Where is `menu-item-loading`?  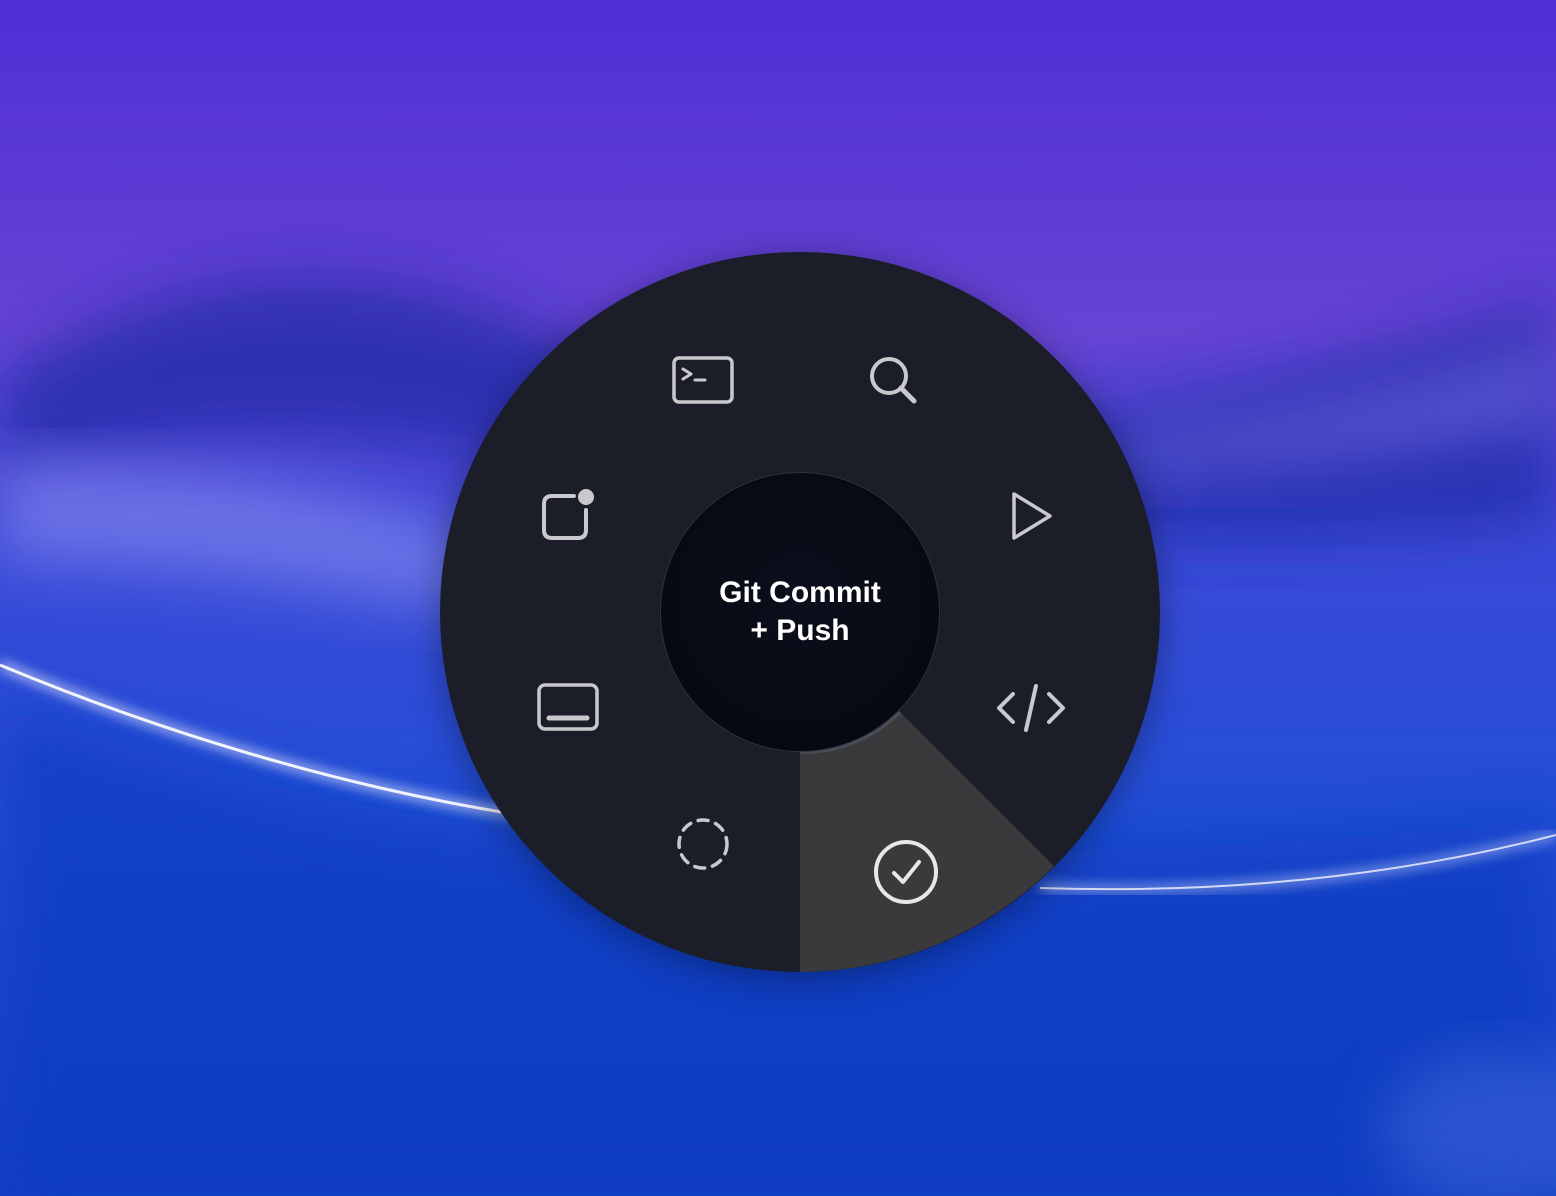 menu-item-loading is located at coordinates (703, 844).